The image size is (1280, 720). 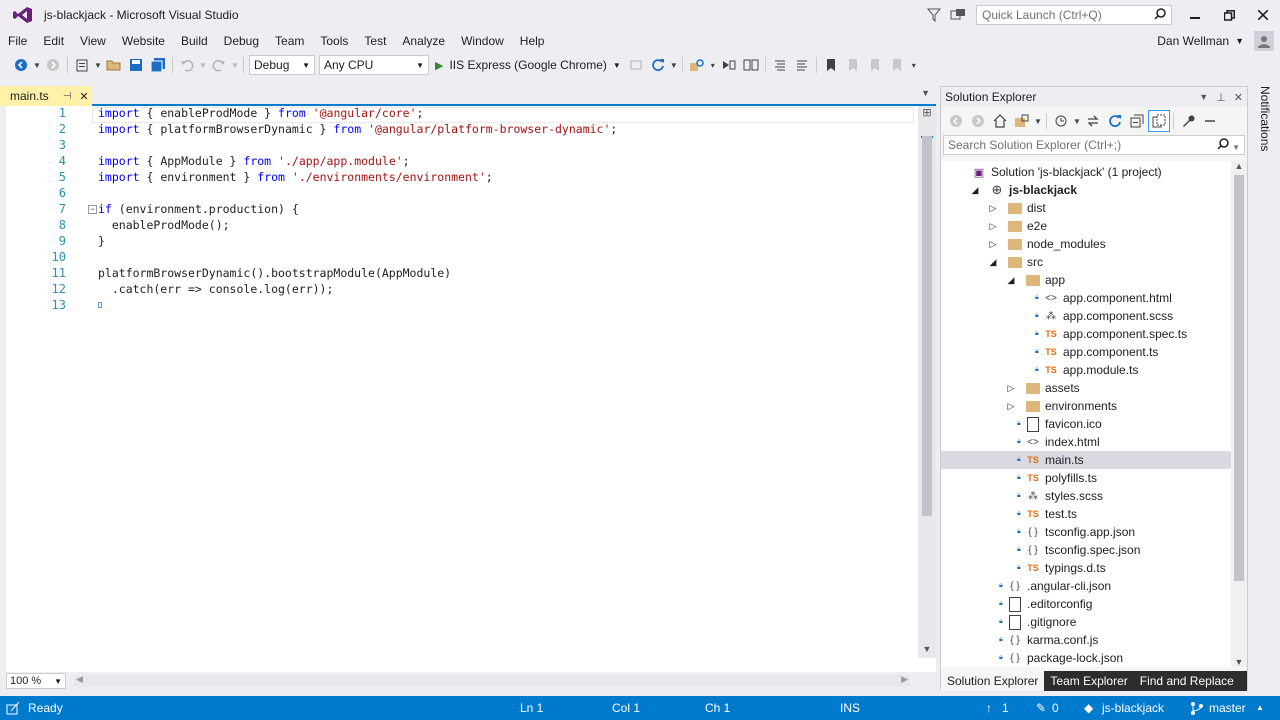 What do you see at coordinates (1086, 604) in the screenshot?
I see `tree-item: 🔒︎ .editorconfig` at bounding box center [1086, 604].